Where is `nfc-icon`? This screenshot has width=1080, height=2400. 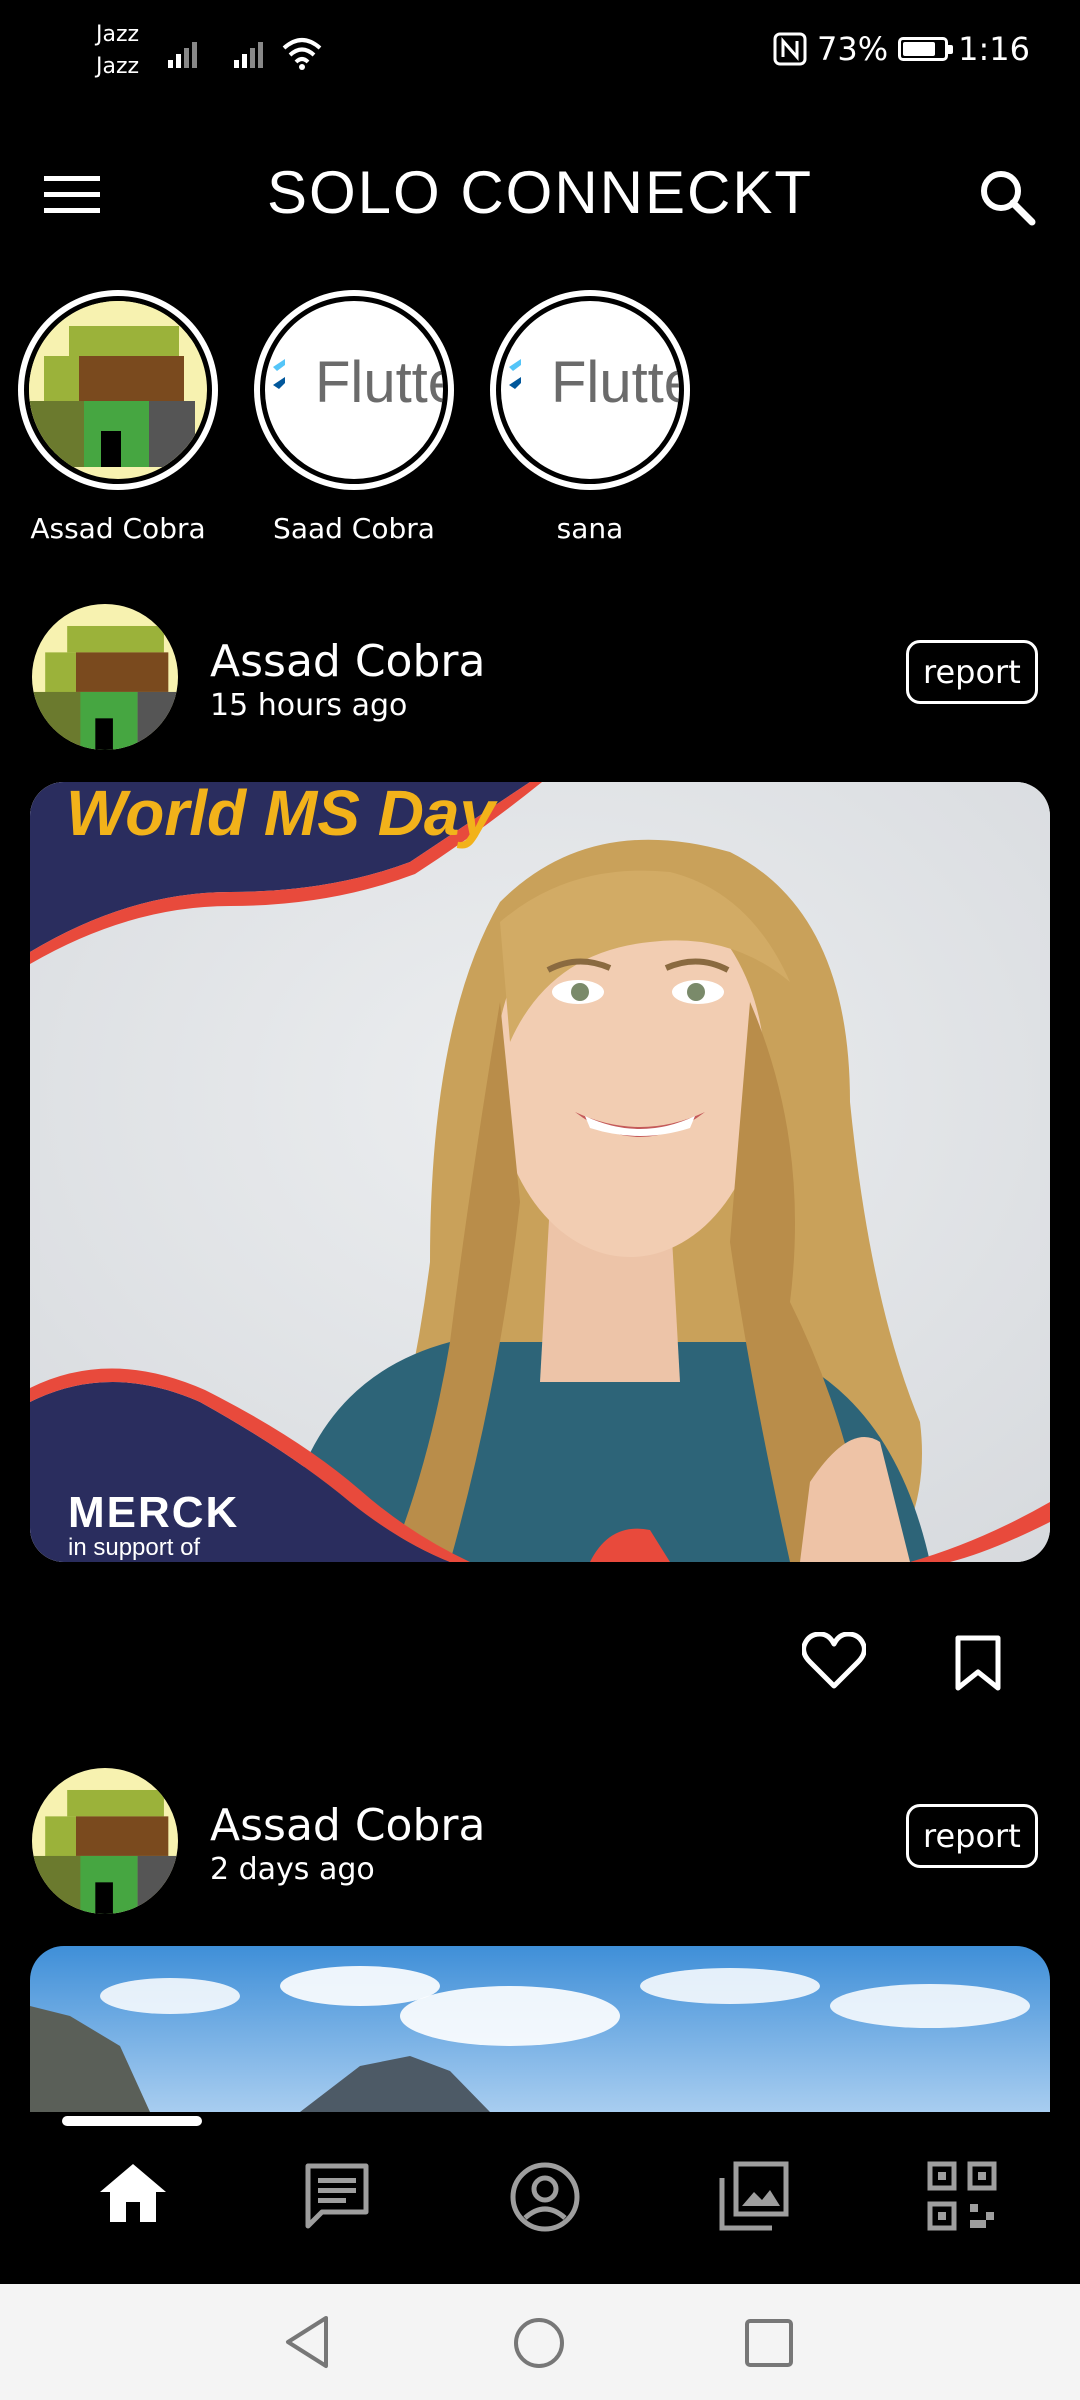 nfc-icon is located at coordinates (790, 49).